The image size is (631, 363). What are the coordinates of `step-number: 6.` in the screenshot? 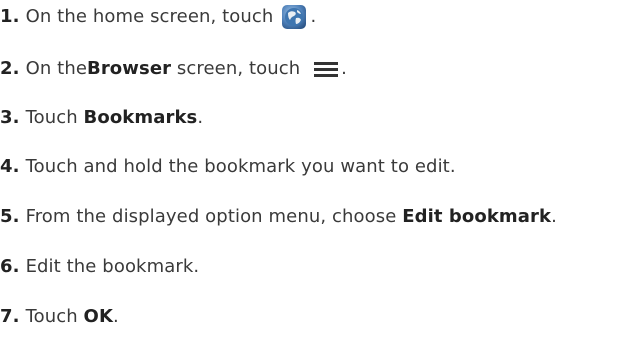 It's located at (10, 266).